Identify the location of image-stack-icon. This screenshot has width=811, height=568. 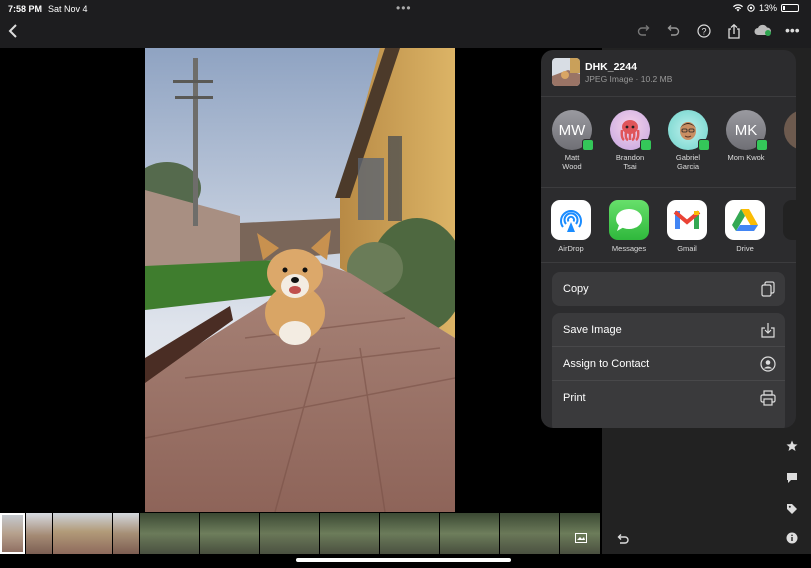
(581, 538).